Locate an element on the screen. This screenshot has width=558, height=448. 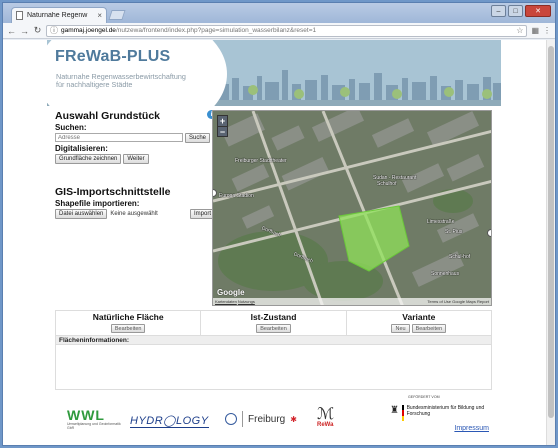
edit-variant-button: Bearbeiten is located at coordinates (429, 328).